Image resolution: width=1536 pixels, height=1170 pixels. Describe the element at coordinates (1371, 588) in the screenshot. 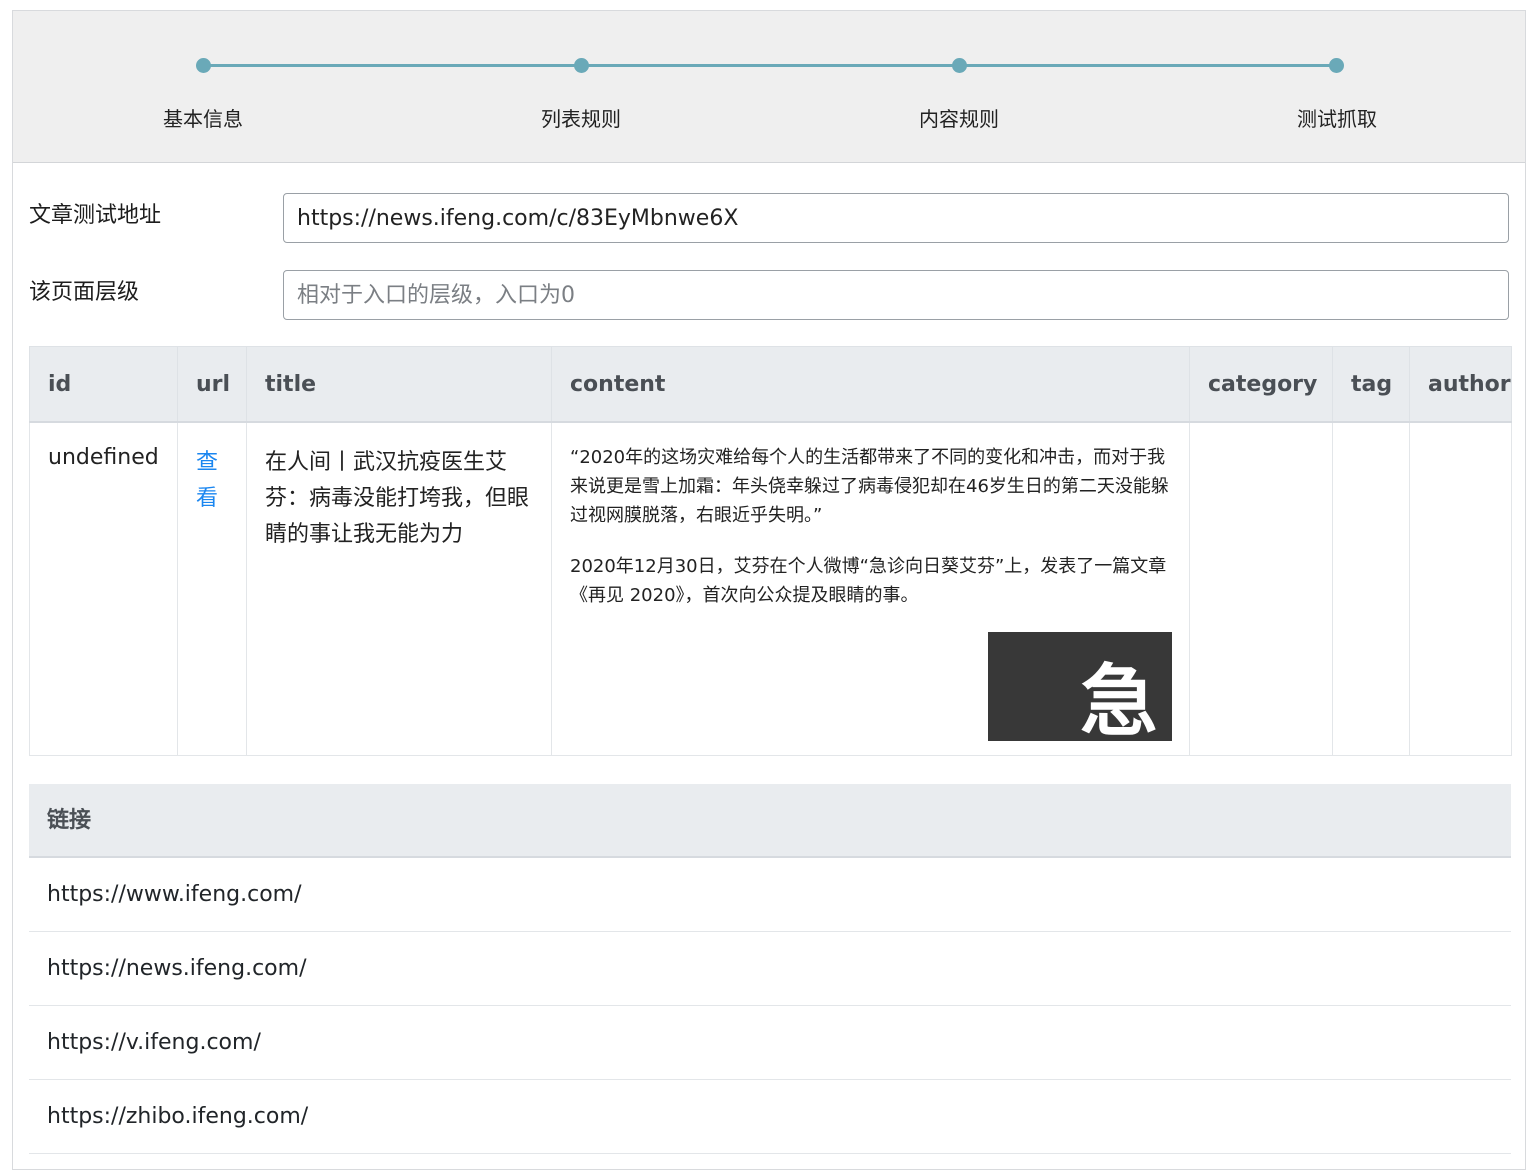

I see `cell-tag` at that location.